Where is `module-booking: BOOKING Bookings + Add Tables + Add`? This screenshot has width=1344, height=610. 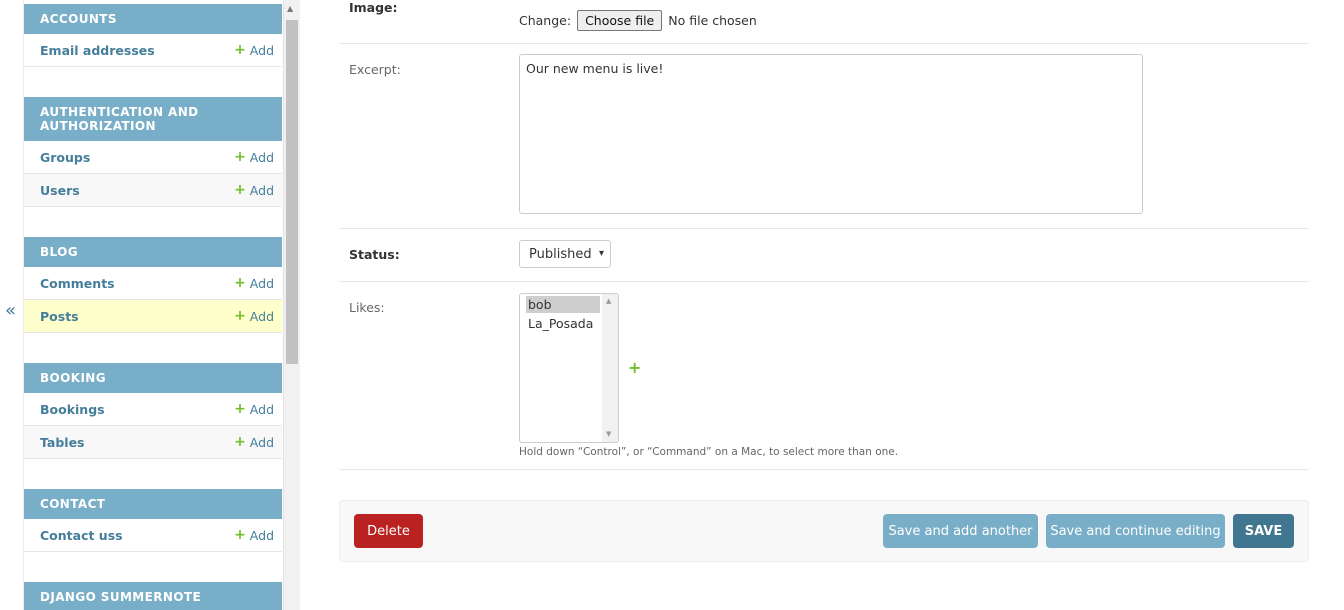 module-booking: BOOKING Bookings + Add Tables + Add is located at coordinates (153, 411).